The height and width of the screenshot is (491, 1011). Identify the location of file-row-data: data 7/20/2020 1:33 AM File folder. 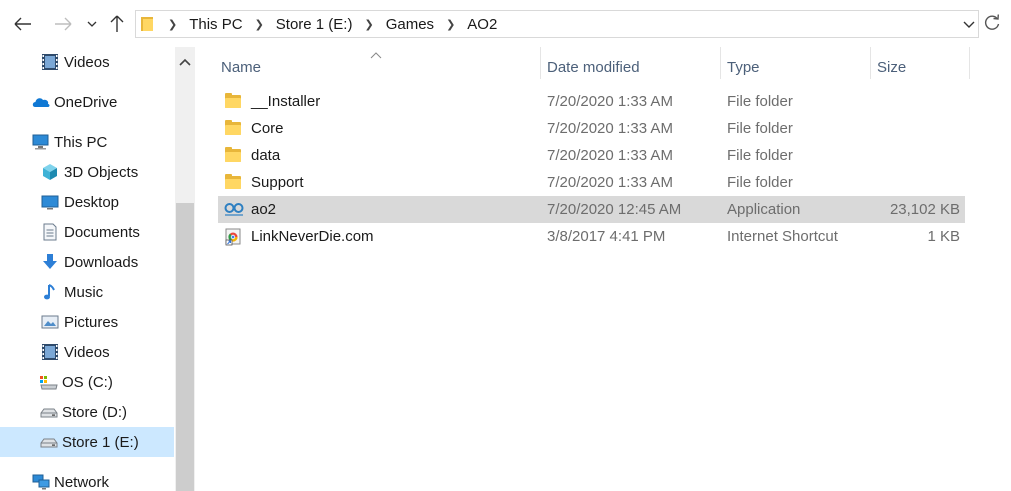
(591, 155).